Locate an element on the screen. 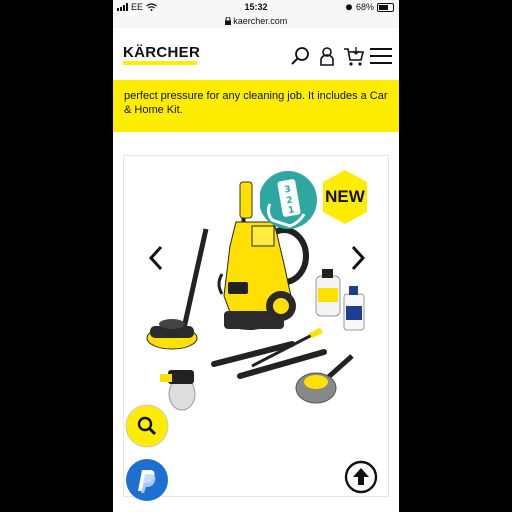 The image size is (512, 512). foam-nozzle is located at coordinates (178, 390).